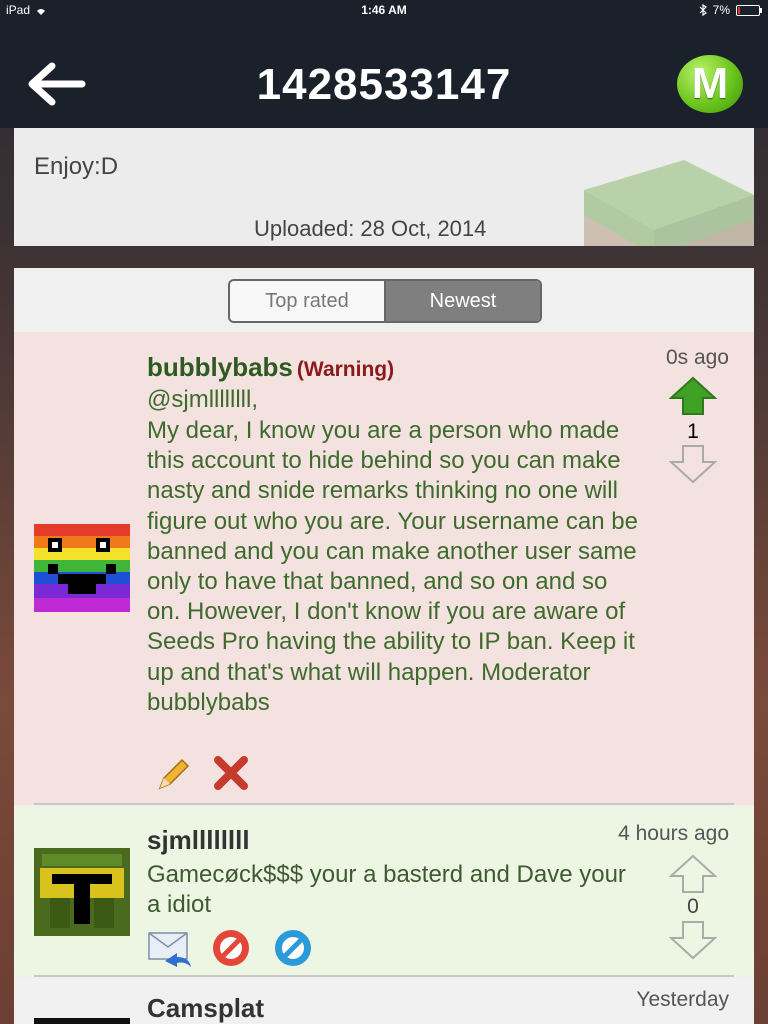 The image size is (768, 1024). I want to click on comment-username: sjmllllllll, so click(198, 840).